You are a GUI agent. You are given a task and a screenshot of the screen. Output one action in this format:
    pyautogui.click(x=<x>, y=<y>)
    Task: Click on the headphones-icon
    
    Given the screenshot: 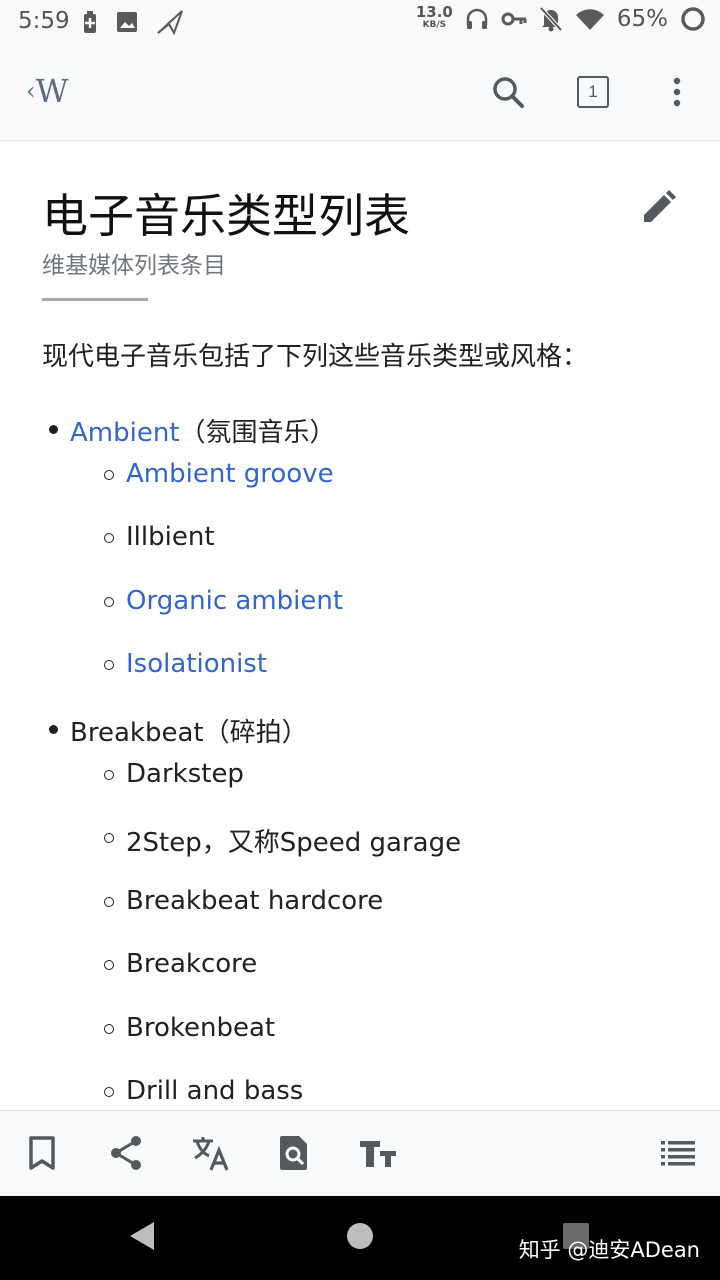 What is the action you would take?
    pyautogui.click(x=477, y=18)
    